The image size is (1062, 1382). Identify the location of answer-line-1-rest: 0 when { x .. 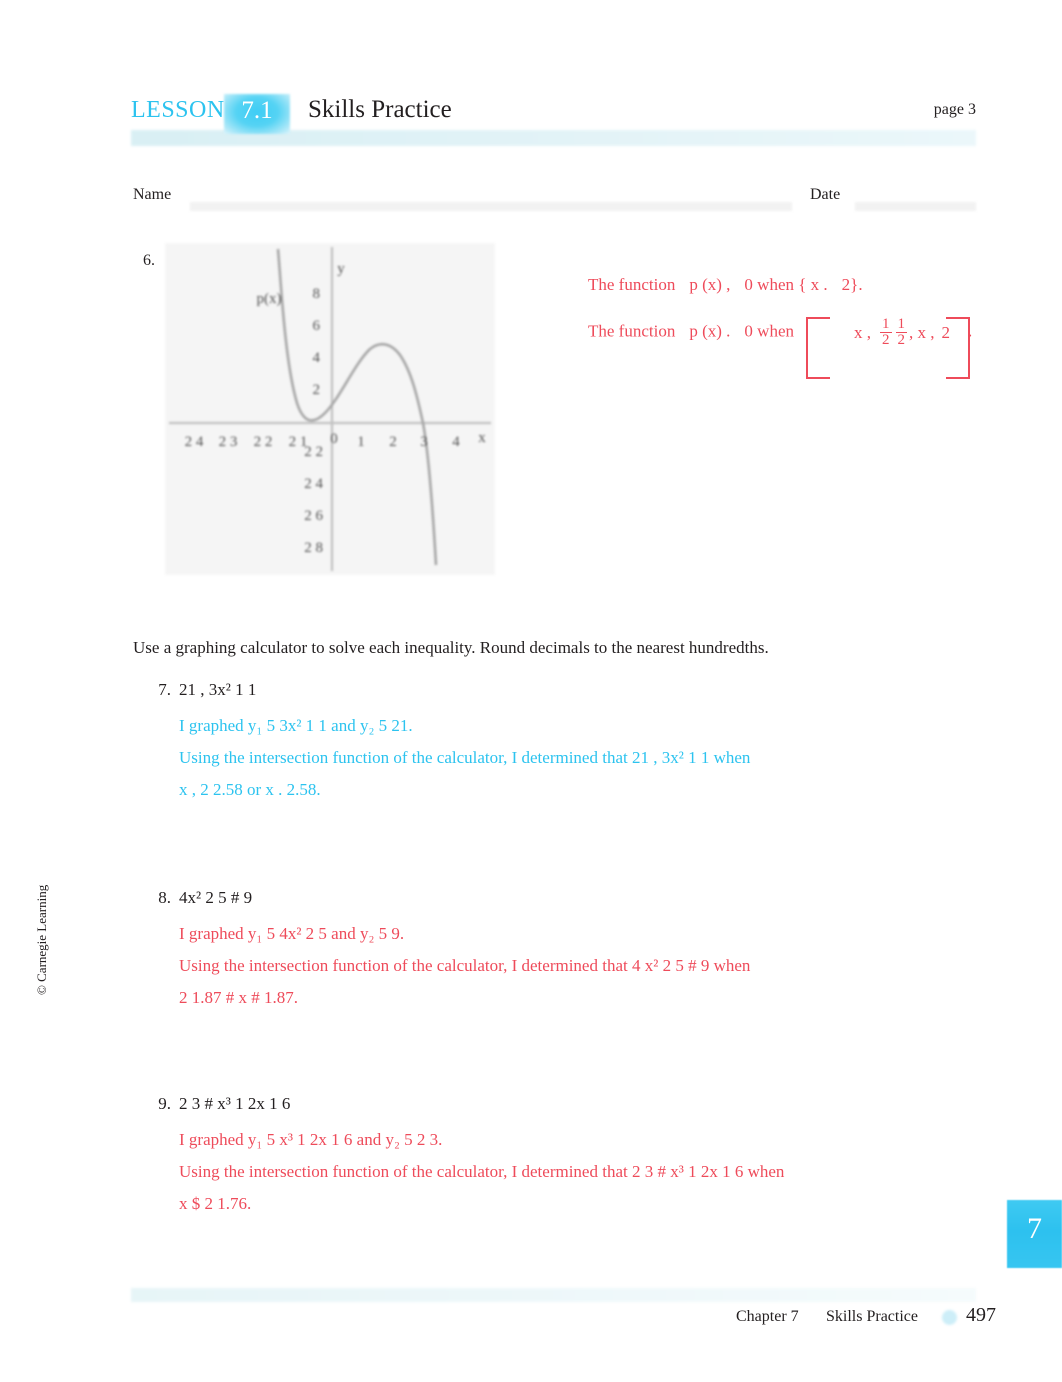
(786, 284).